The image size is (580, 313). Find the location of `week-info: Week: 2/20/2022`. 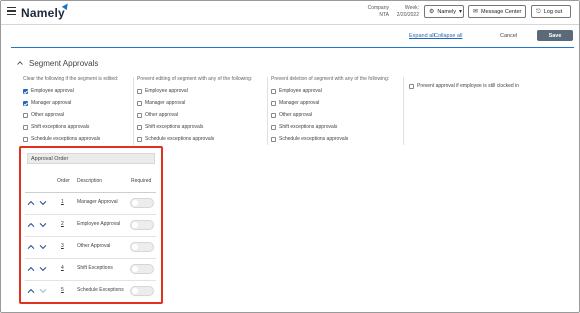

week-info: Week: 2/20/2022 is located at coordinates (406, 12).